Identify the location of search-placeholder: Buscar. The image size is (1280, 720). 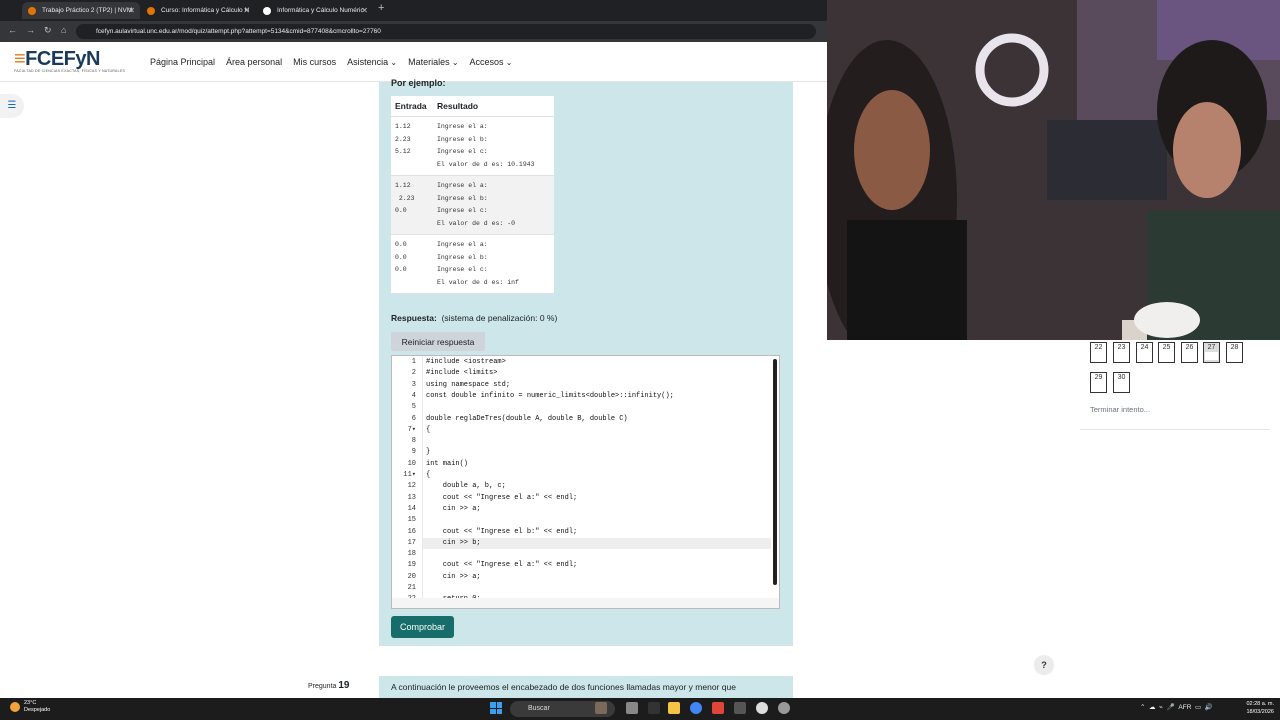
(539, 708).